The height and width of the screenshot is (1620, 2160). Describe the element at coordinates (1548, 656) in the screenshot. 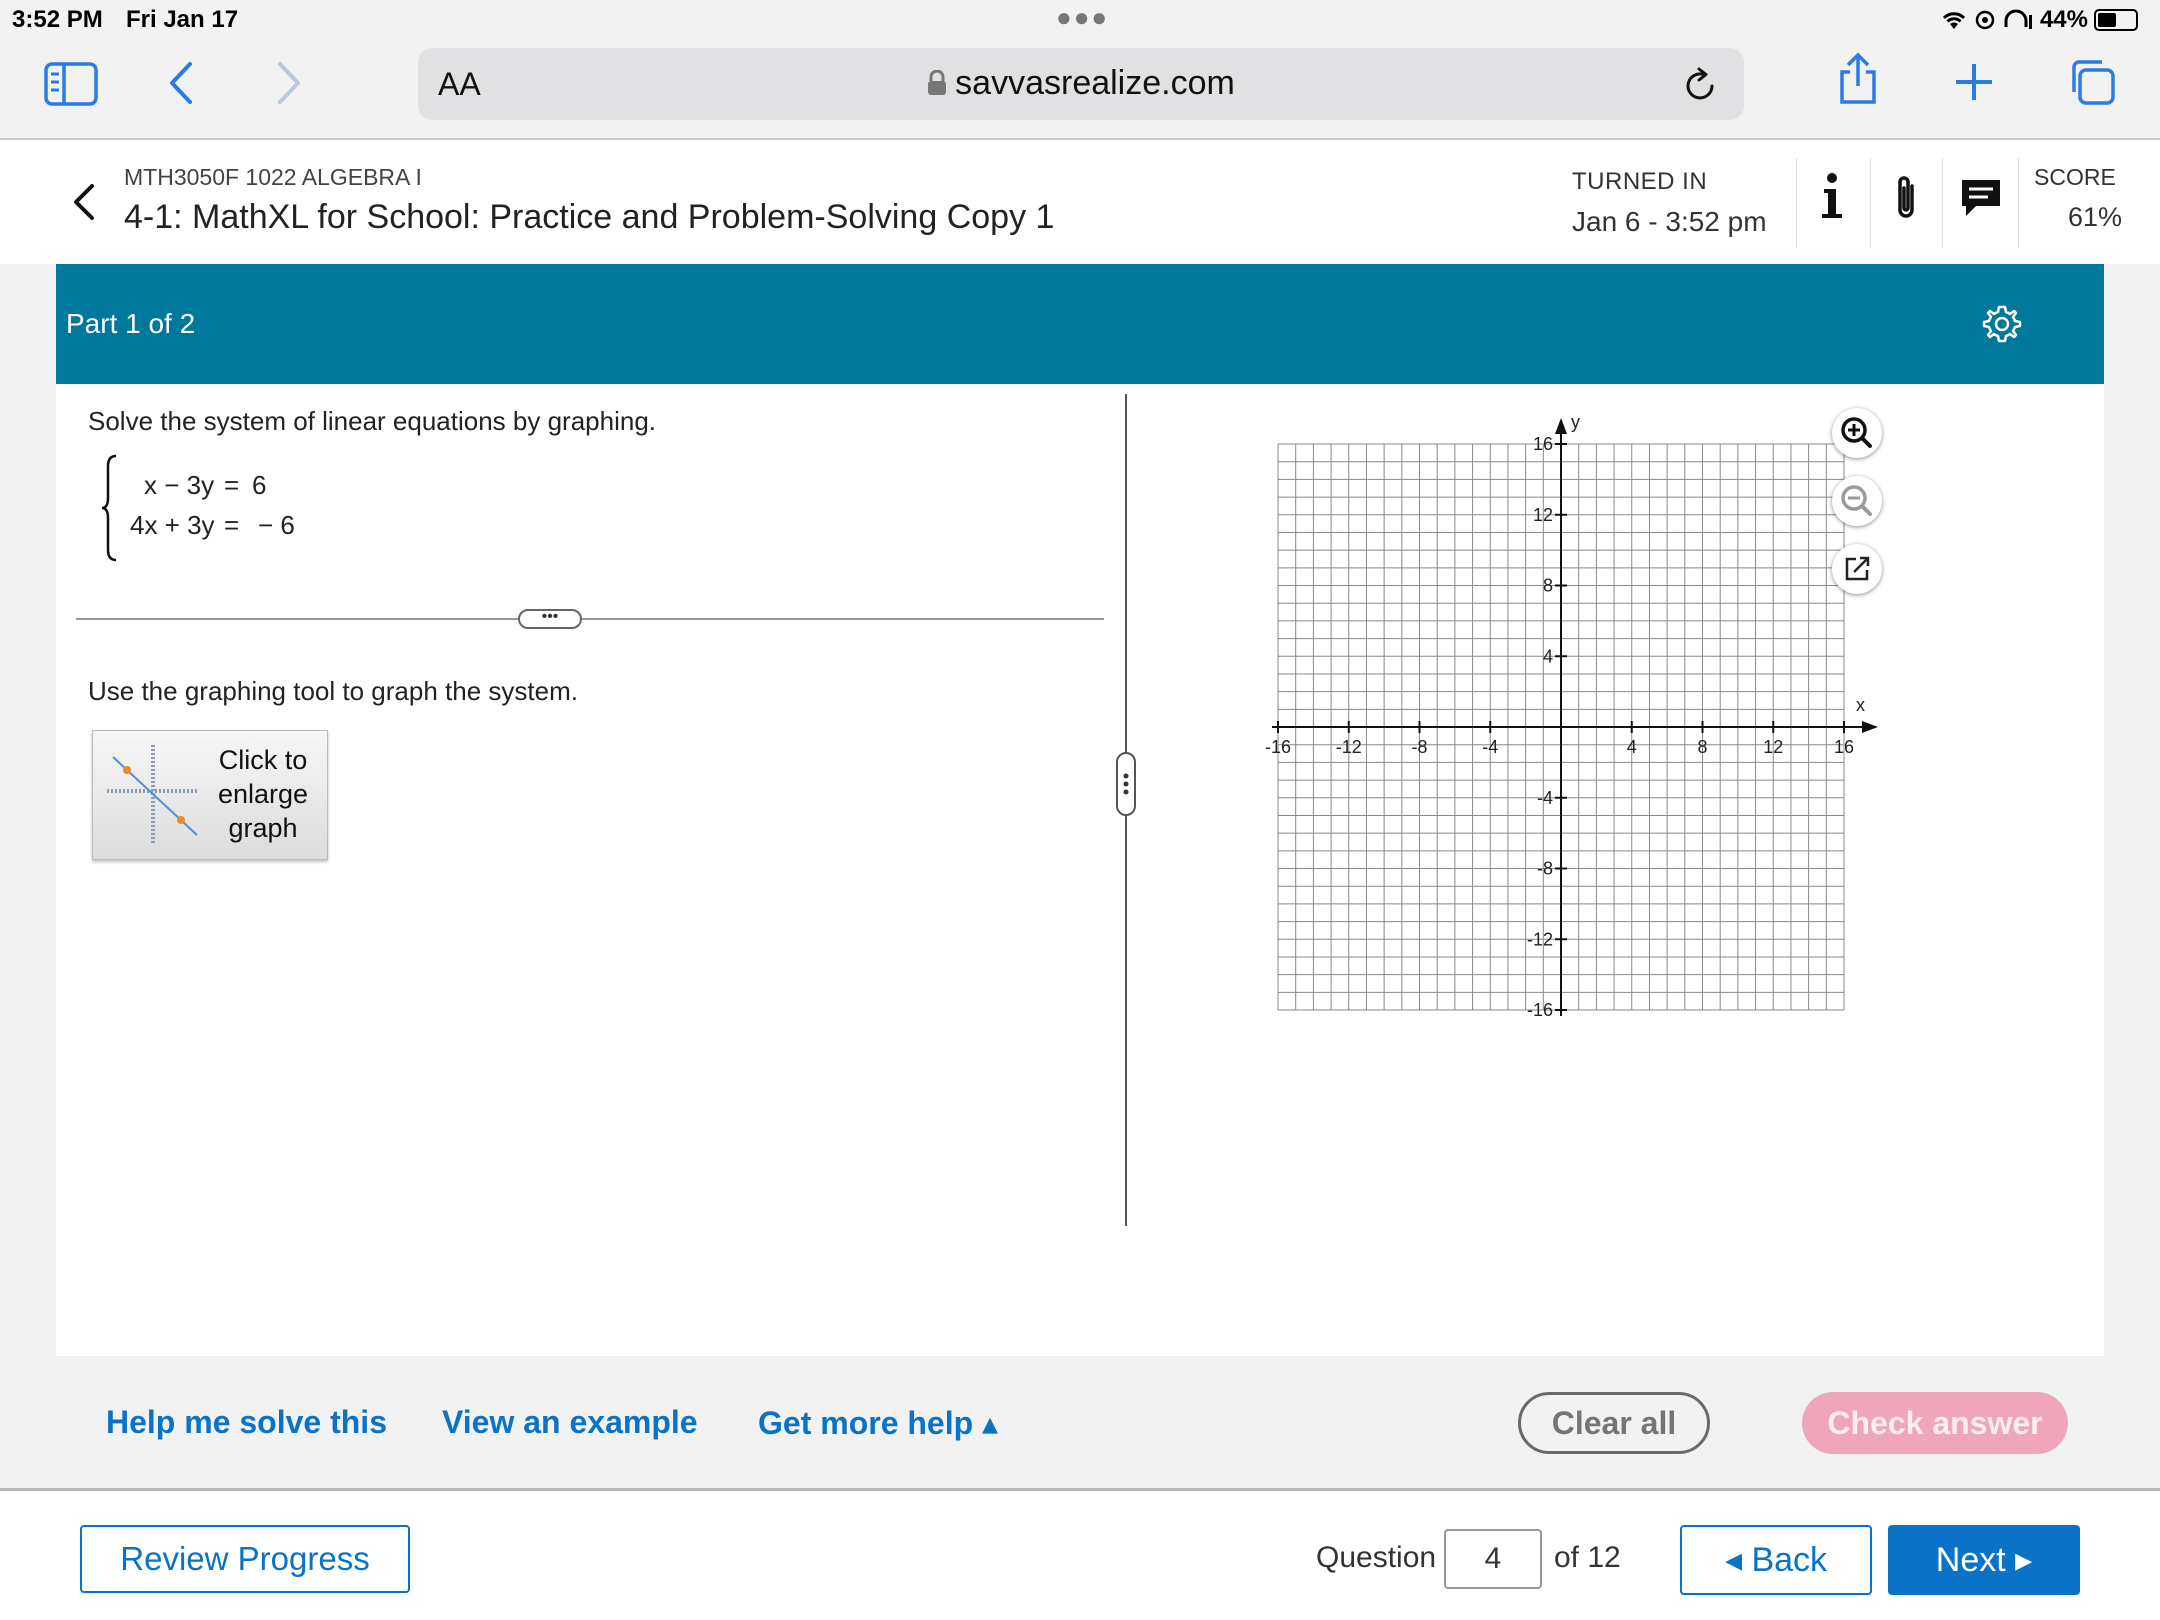

I see `y-tick-label: 4` at that location.